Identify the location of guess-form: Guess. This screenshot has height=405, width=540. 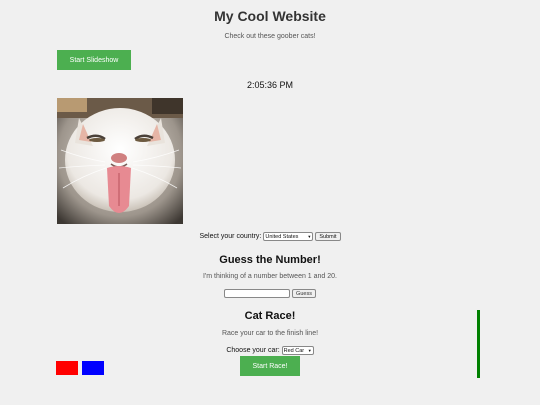
(270, 293).